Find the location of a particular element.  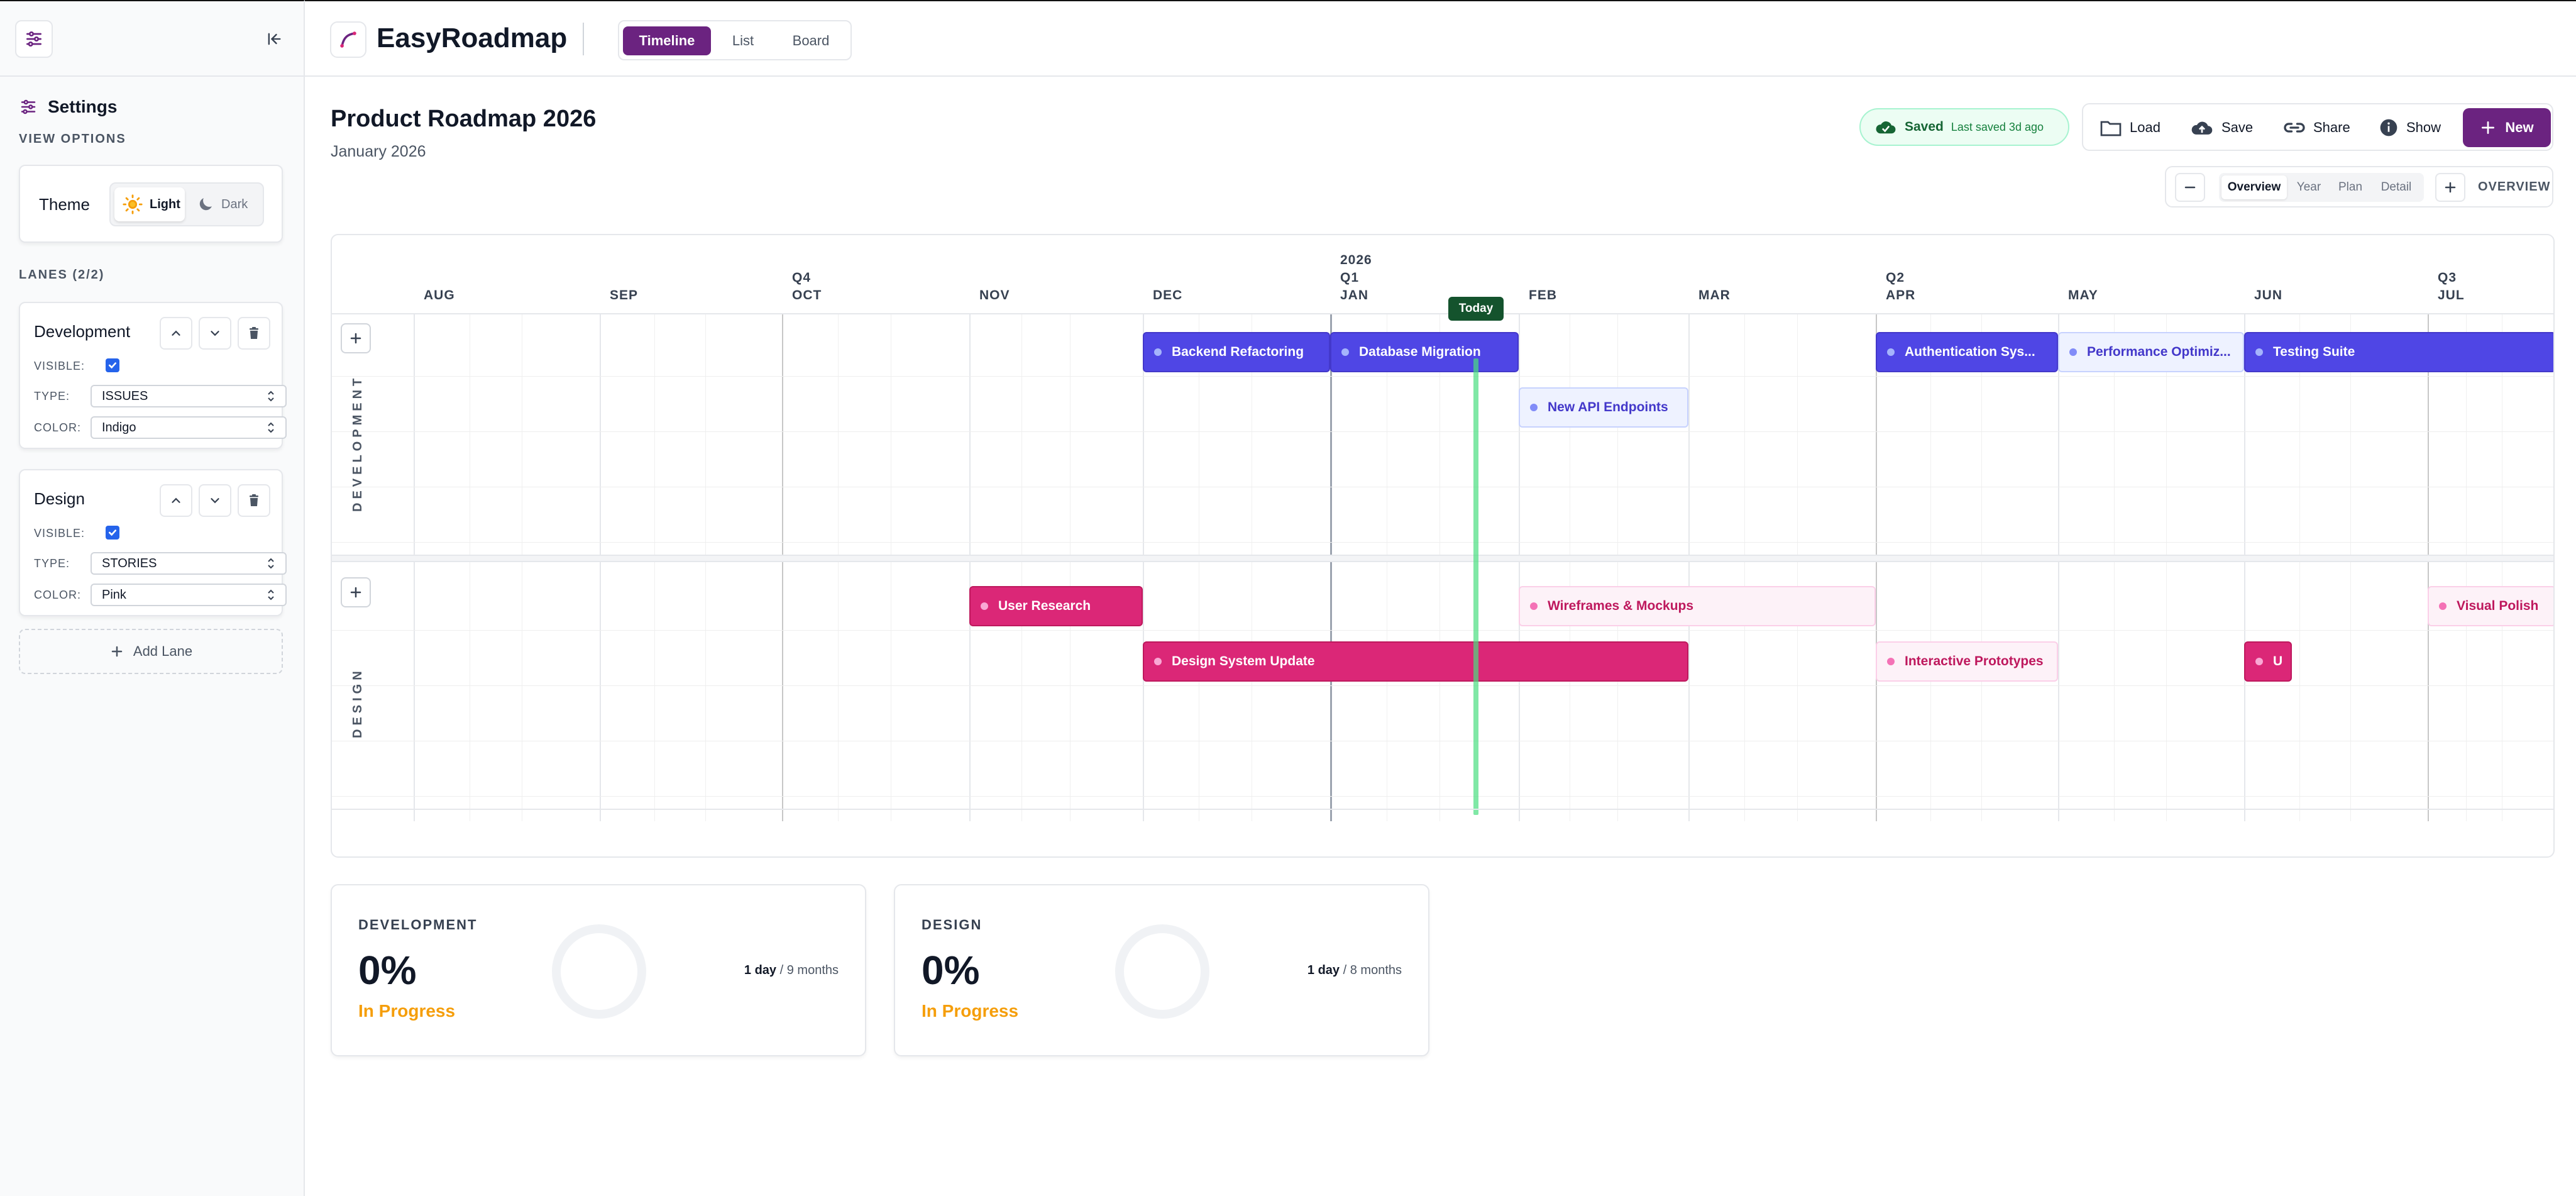

minus-icon is located at coordinates (2190, 187).